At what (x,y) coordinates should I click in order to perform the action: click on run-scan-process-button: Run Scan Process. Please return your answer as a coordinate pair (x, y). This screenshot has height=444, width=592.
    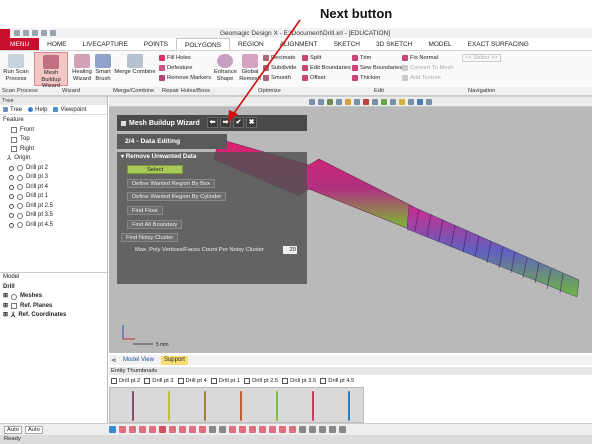
    Looking at the image, I should click on (16, 68).